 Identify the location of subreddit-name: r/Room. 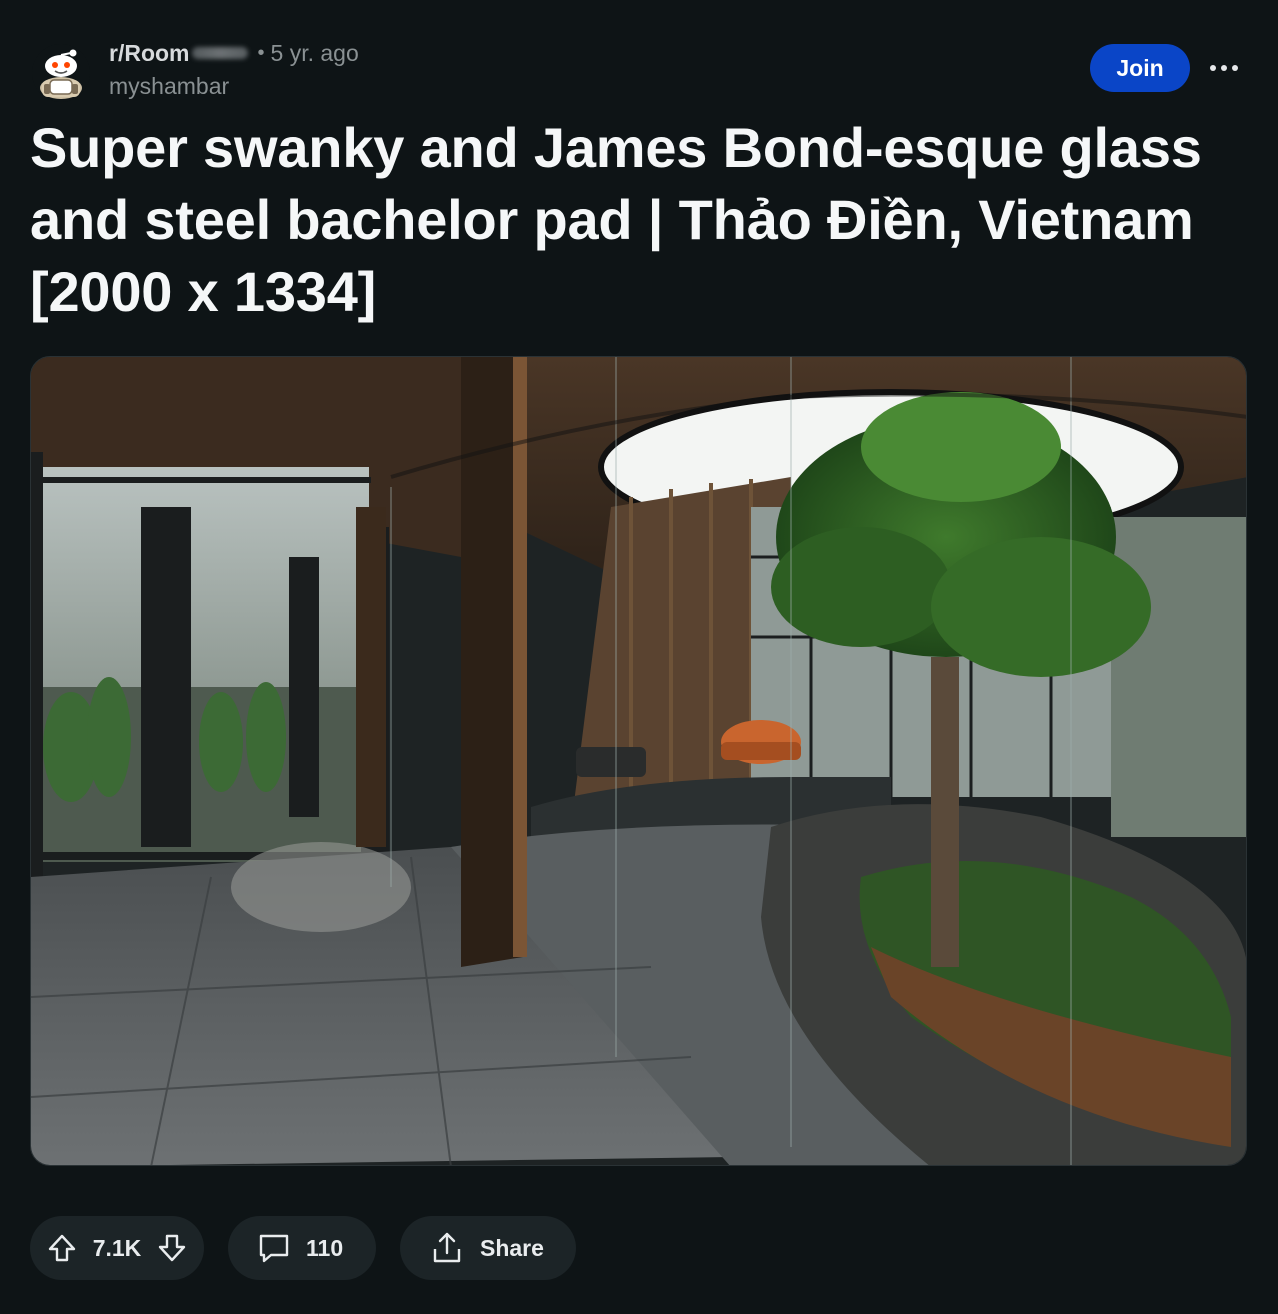
(149, 53).